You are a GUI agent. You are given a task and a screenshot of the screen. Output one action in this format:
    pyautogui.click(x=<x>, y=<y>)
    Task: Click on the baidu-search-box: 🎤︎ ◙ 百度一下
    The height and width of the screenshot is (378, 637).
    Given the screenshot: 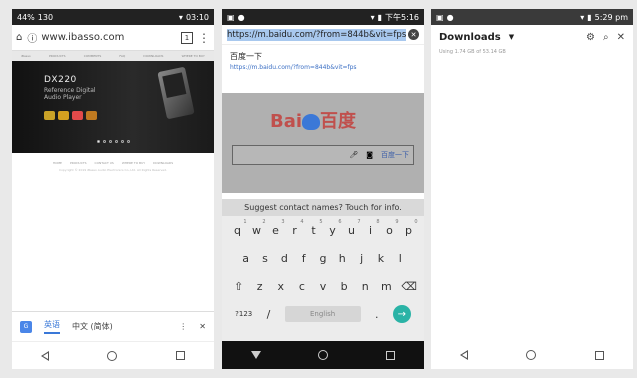 What is the action you would take?
    pyautogui.click(x=323, y=155)
    